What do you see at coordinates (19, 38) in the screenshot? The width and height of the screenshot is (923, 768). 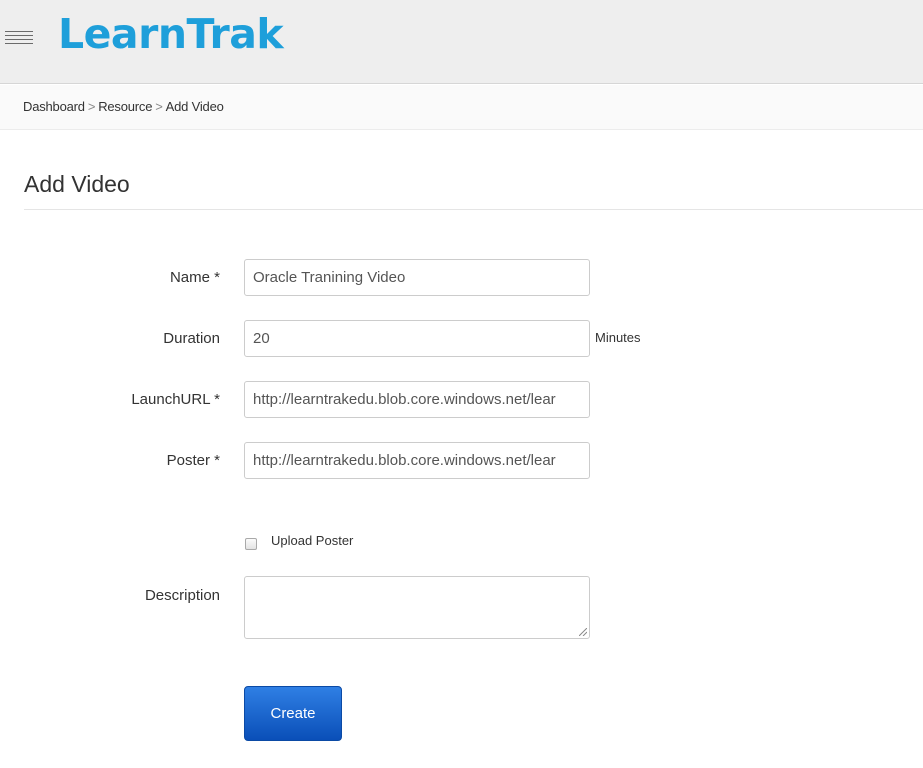 I see `hamburger-menu-icon` at bounding box center [19, 38].